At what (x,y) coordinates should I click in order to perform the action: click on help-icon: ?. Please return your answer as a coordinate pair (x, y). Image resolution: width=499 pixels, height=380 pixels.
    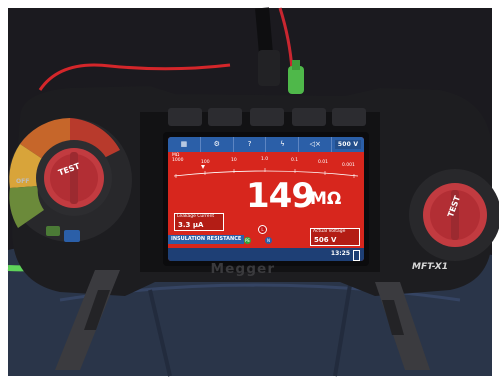
    Looking at the image, I should click on (249, 144).